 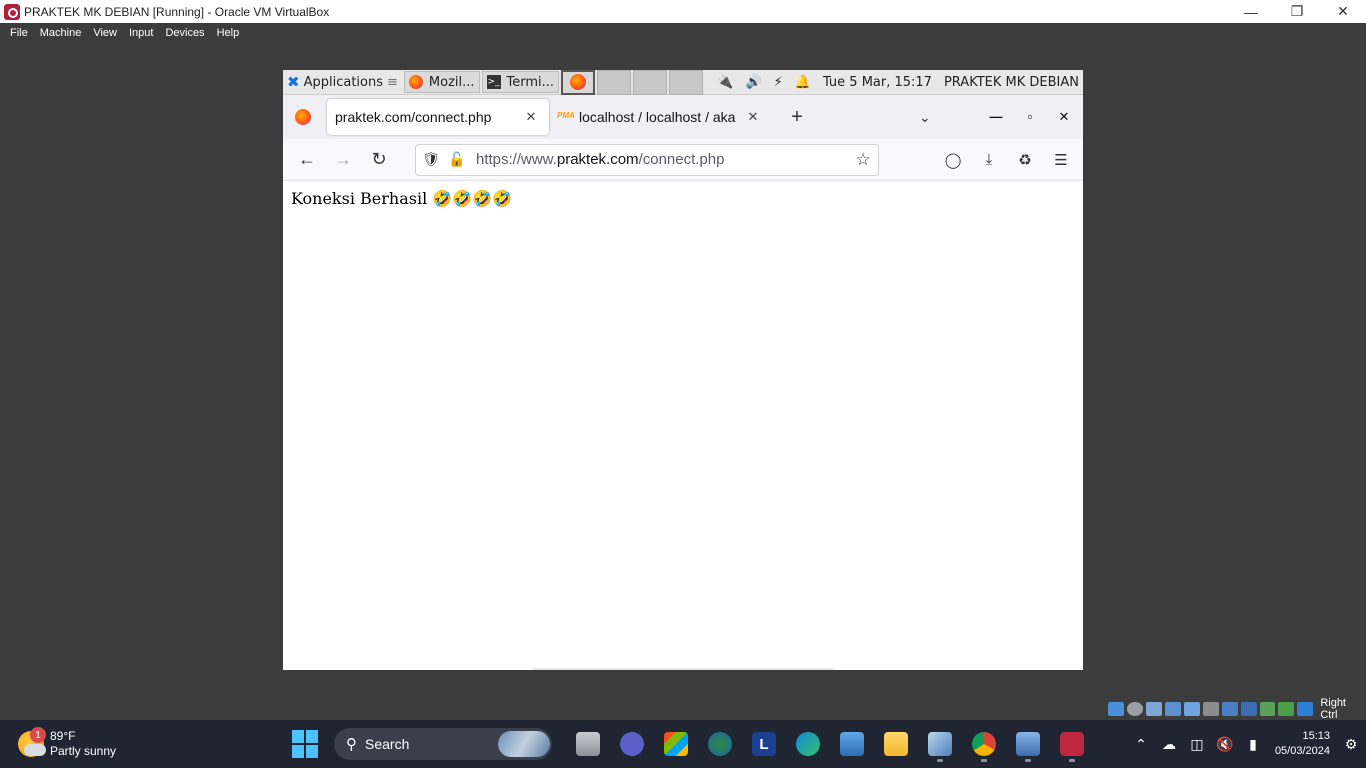 What do you see at coordinates (1030, 117) in the screenshot?
I see `ff-maximize-button: ▫` at bounding box center [1030, 117].